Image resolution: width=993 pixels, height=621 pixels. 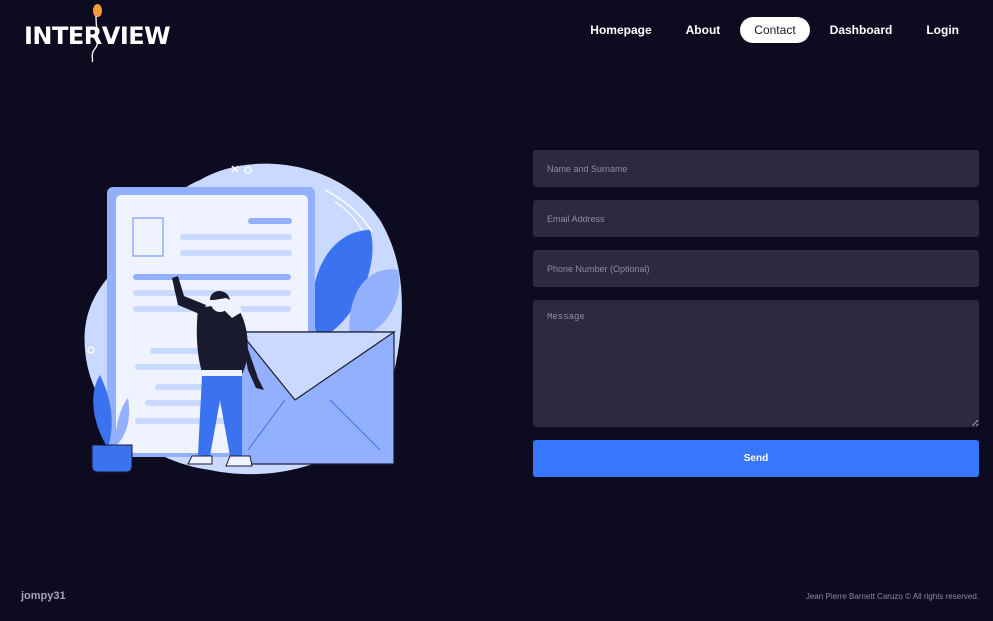 What do you see at coordinates (756, 363) in the screenshot?
I see `message-field` at bounding box center [756, 363].